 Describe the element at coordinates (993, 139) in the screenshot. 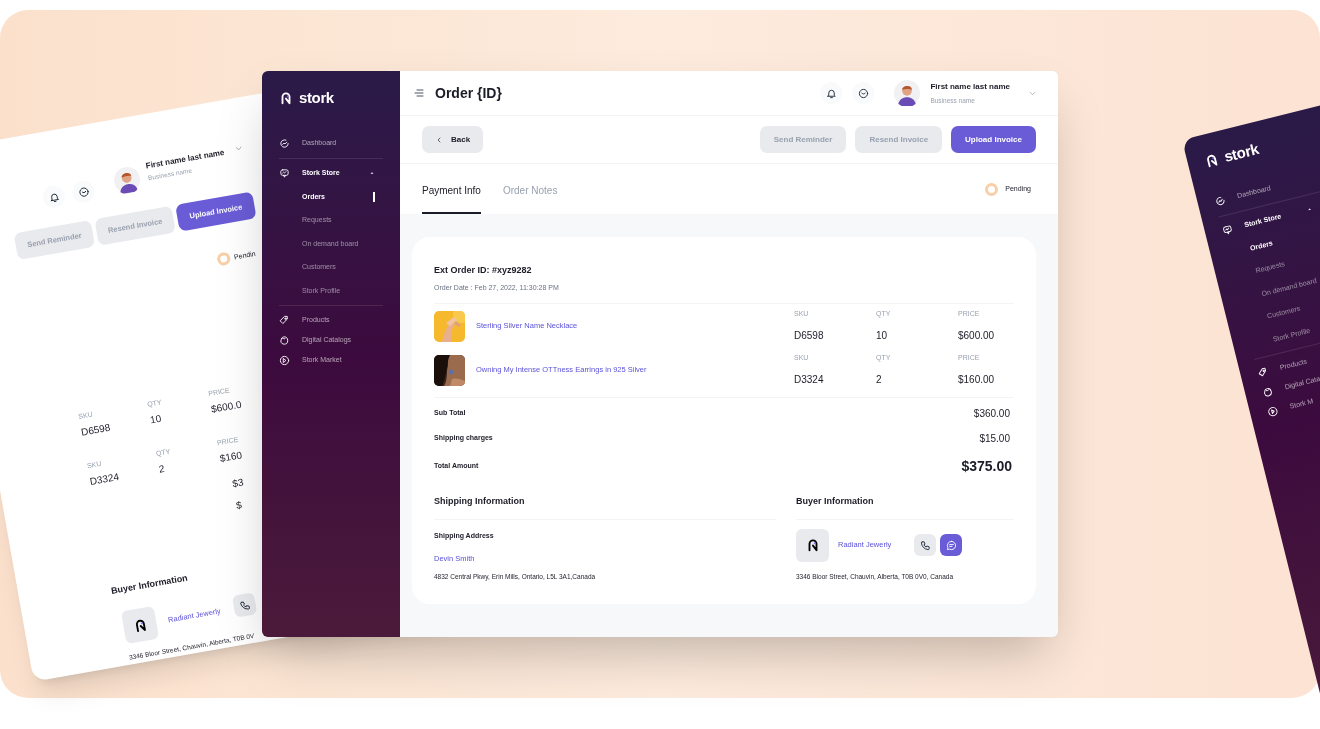

I see `upload-button: Upload Invoice` at that location.